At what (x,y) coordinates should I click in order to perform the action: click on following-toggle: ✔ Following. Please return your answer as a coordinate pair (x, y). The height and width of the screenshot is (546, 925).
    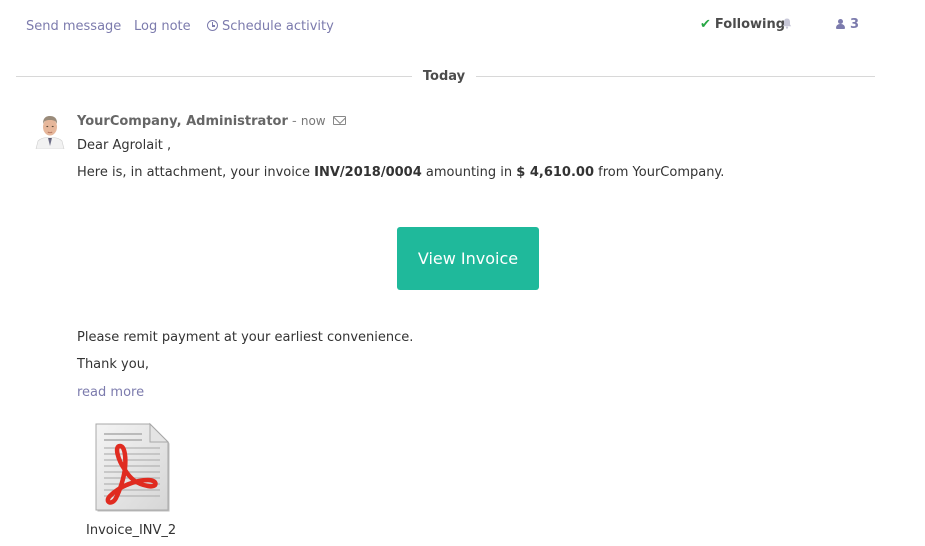
    Looking at the image, I should click on (742, 24).